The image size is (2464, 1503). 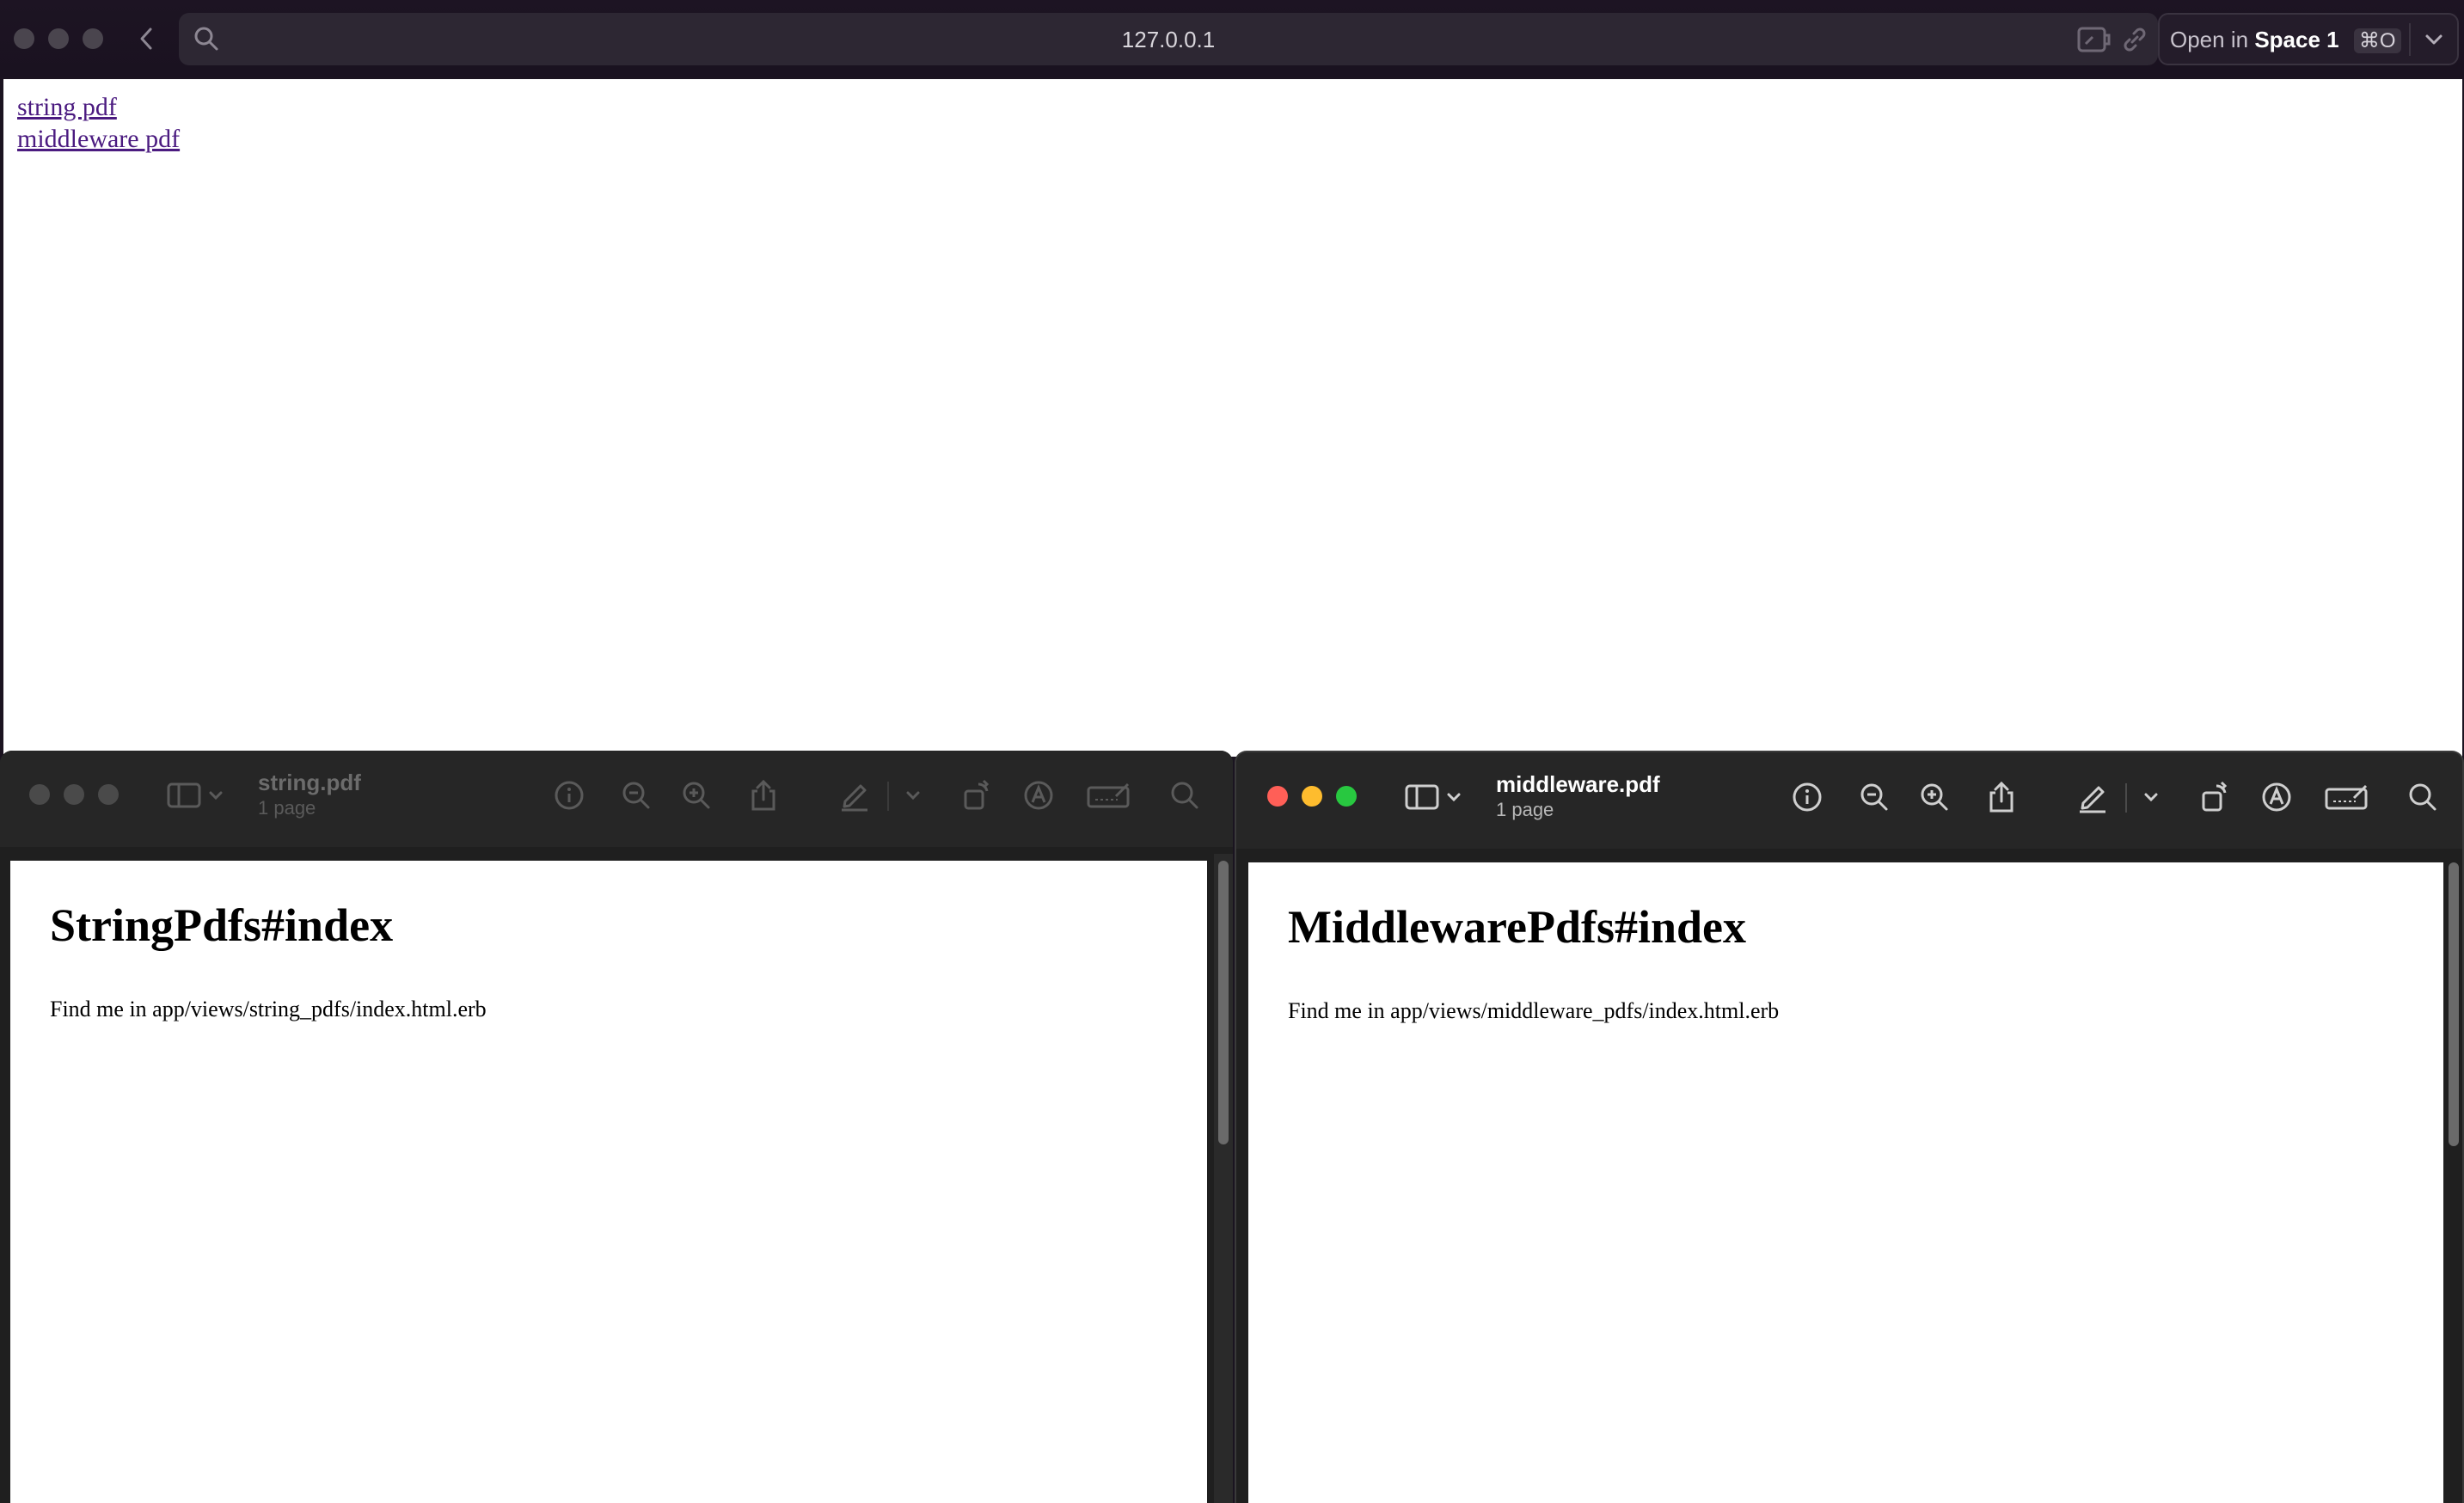 I want to click on document-title: middleware.pdf, so click(x=1578, y=784).